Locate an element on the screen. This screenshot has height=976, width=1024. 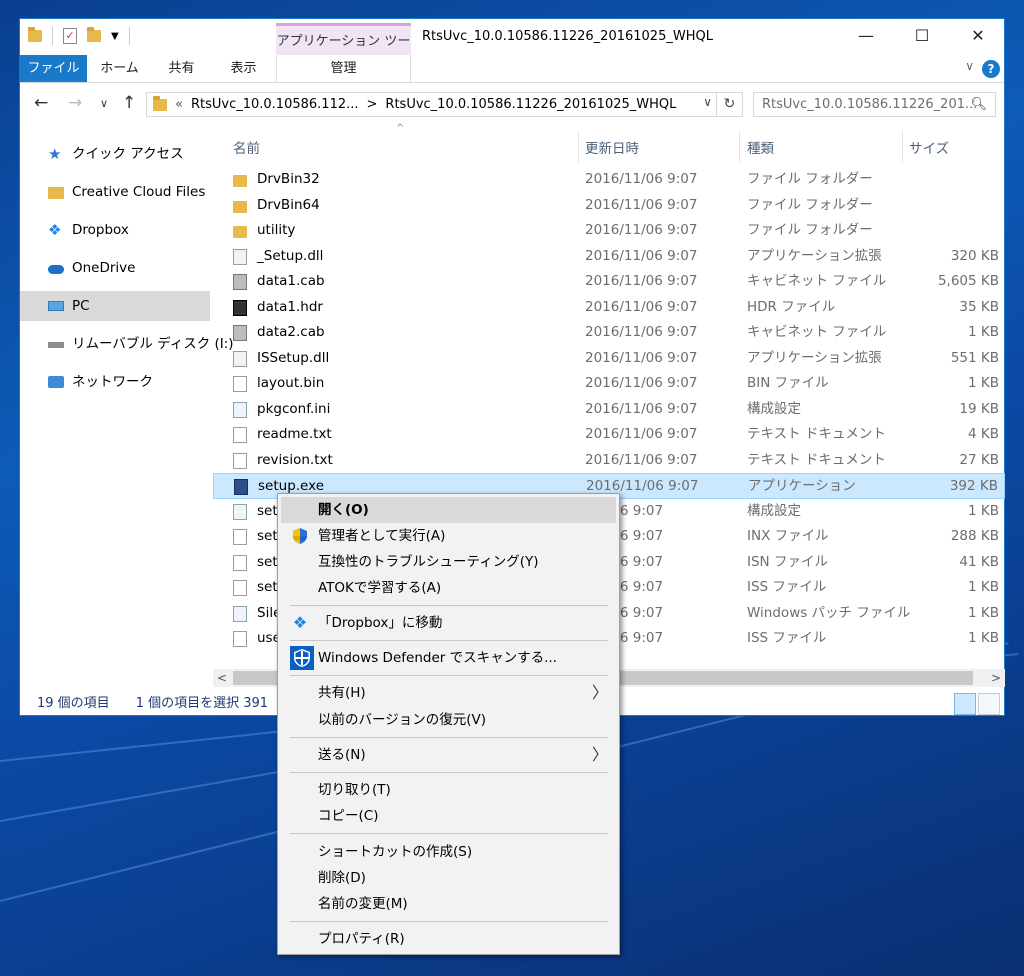
menu-item-troubleshoot: 互換性のトラブルシューティング(Y) is located at coordinates (448, 562).